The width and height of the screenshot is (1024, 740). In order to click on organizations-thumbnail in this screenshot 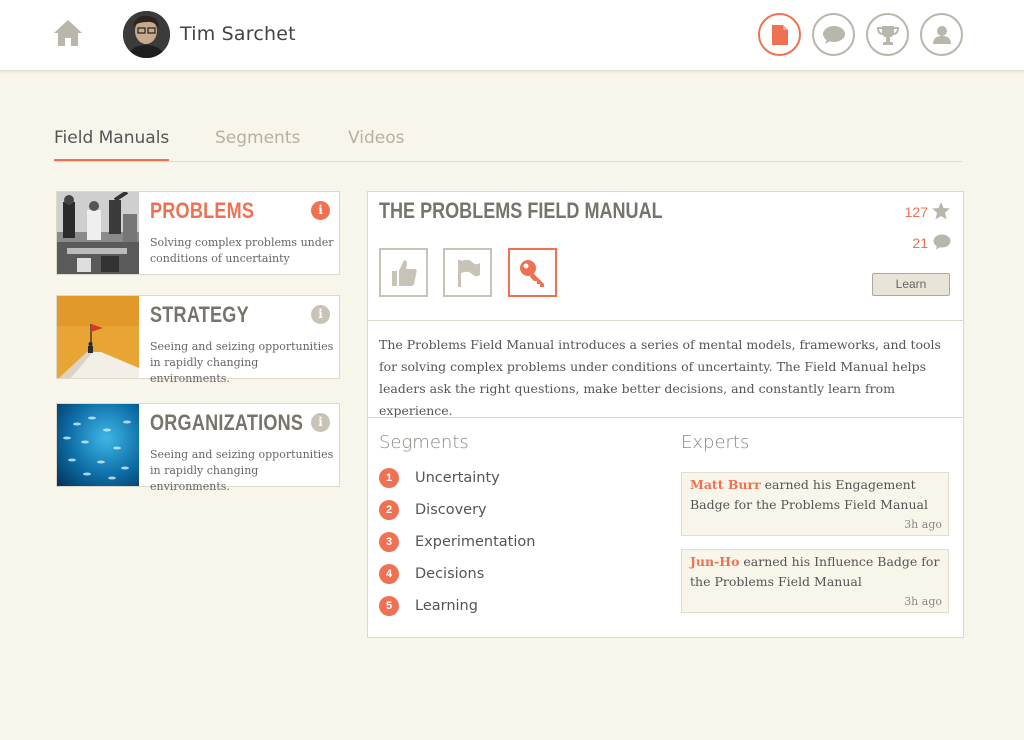, I will do `click(98, 445)`.